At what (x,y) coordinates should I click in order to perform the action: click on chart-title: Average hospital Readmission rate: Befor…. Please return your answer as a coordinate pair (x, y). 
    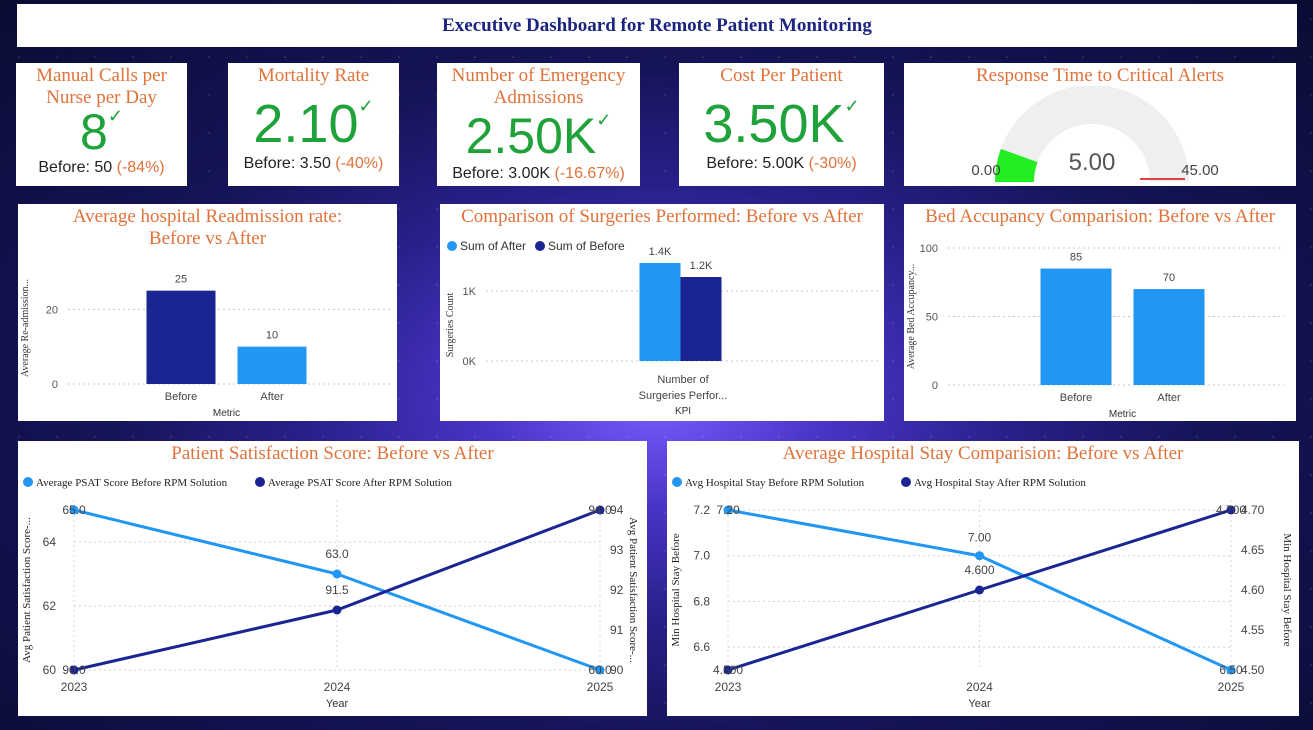
    Looking at the image, I should click on (207, 227).